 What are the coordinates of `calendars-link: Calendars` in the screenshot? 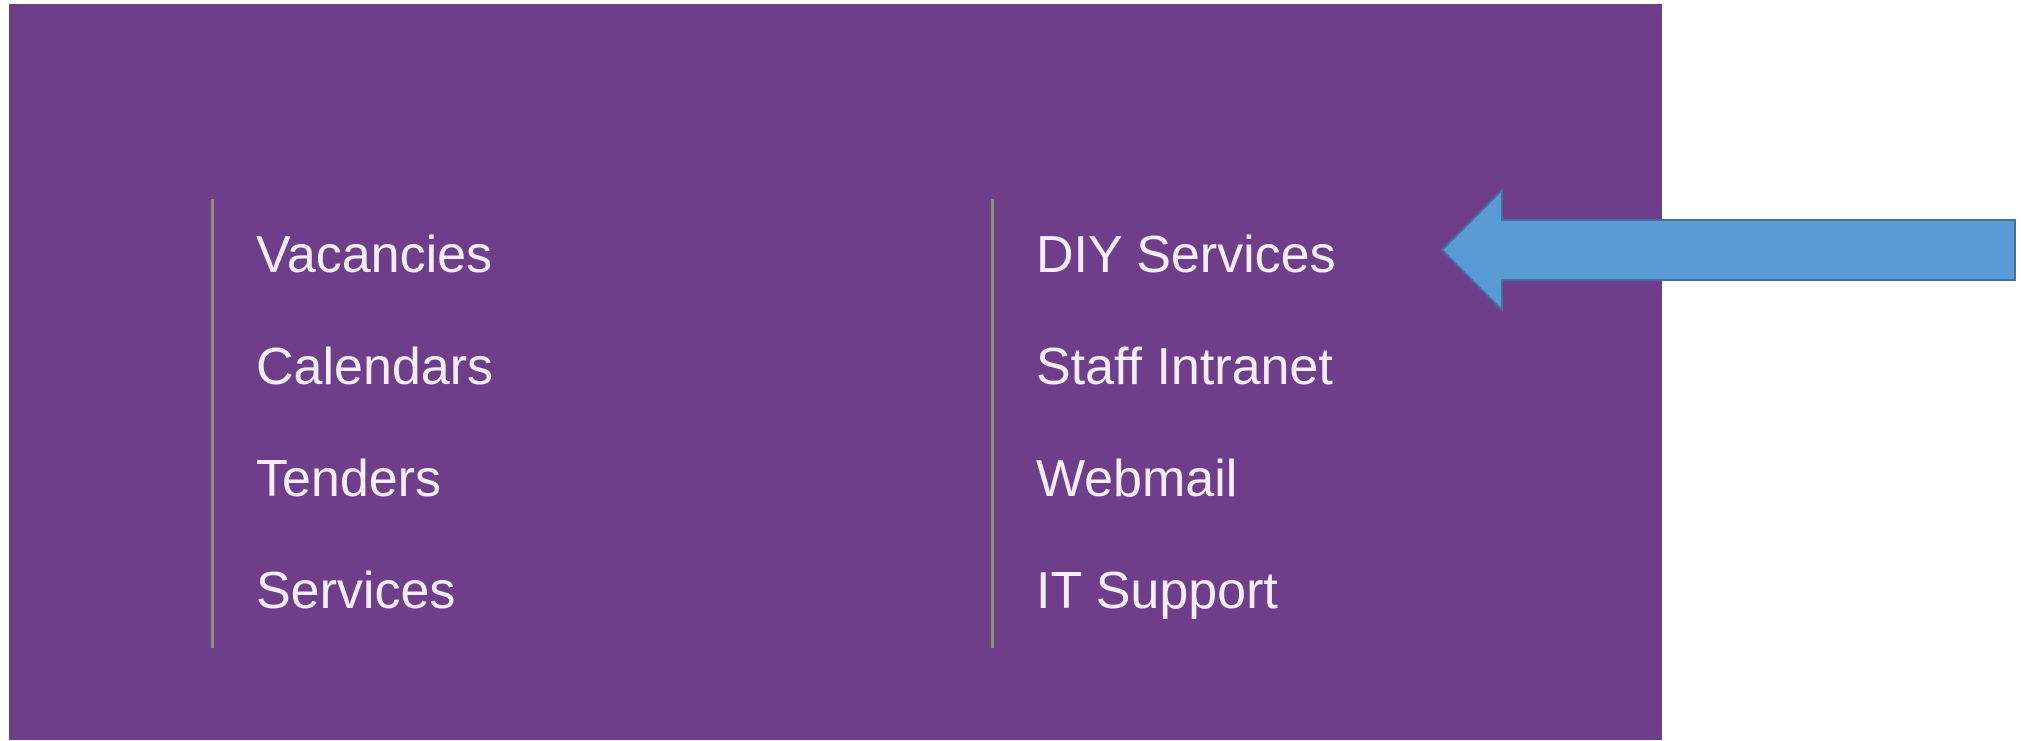 It's located at (374, 367).